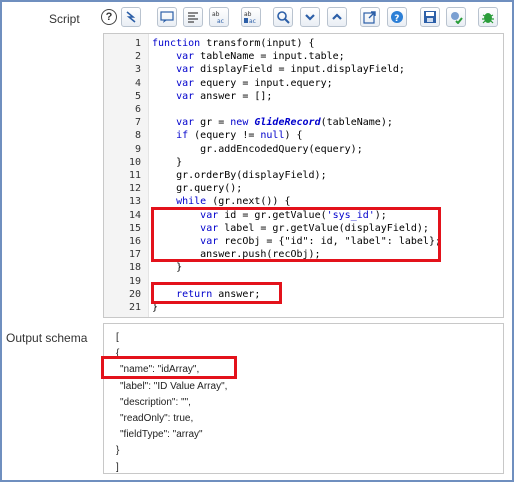  Describe the element at coordinates (257, 149) in the screenshot. I see `code-line: gr.addEncodedQuery(equery);` at that location.